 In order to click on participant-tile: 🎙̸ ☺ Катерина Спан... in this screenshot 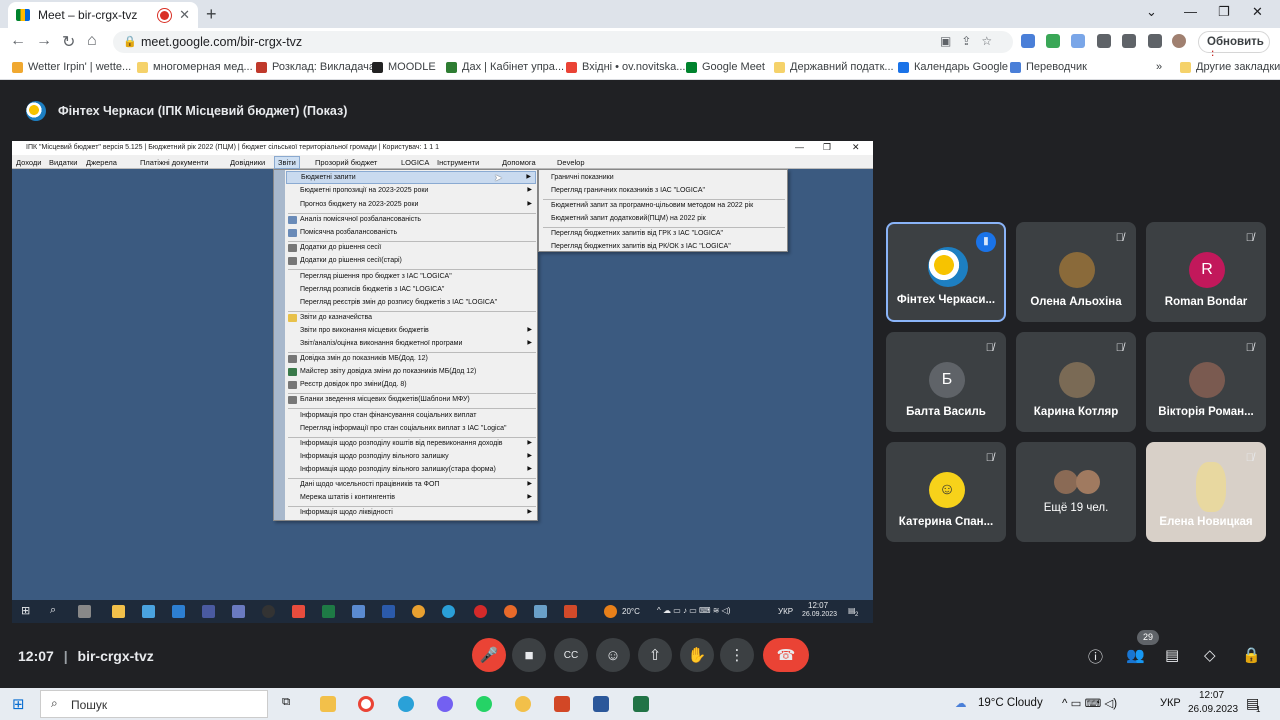, I will do `click(946, 492)`.